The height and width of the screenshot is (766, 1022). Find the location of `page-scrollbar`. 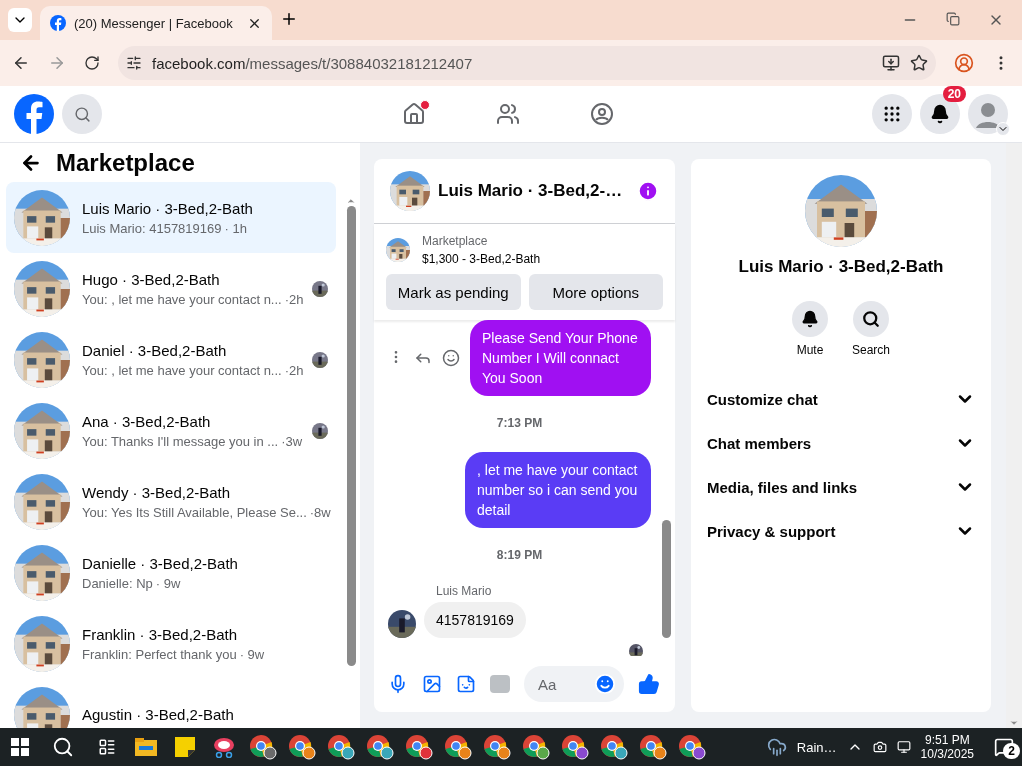

page-scrollbar is located at coordinates (1014, 435).